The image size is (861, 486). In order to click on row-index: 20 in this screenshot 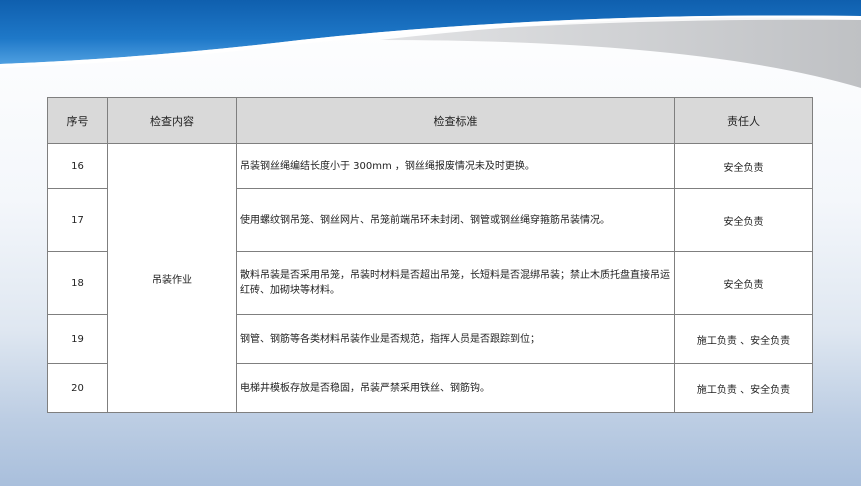, I will do `click(77, 388)`.